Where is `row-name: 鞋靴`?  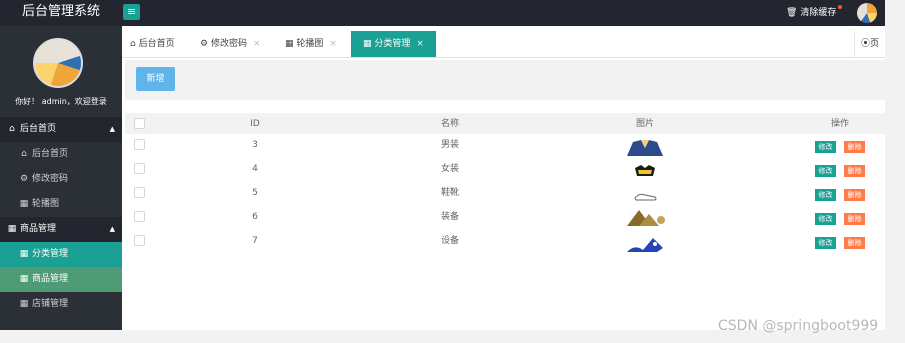 row-name: 鞋靴 is located at coordinates (449, 193).